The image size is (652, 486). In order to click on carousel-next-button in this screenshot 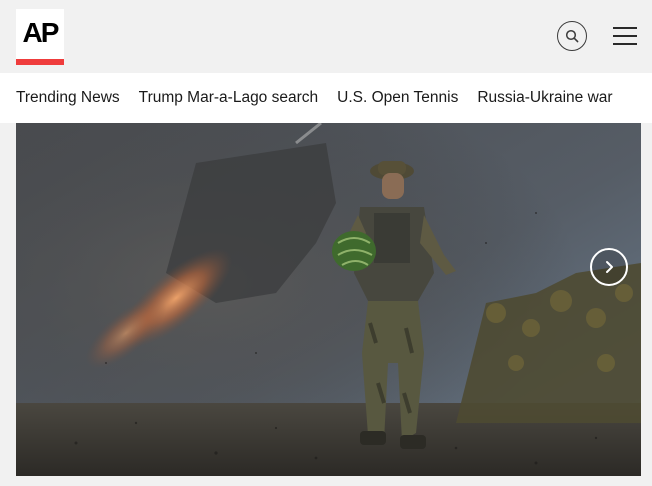, I will do `click(609, 267)`.